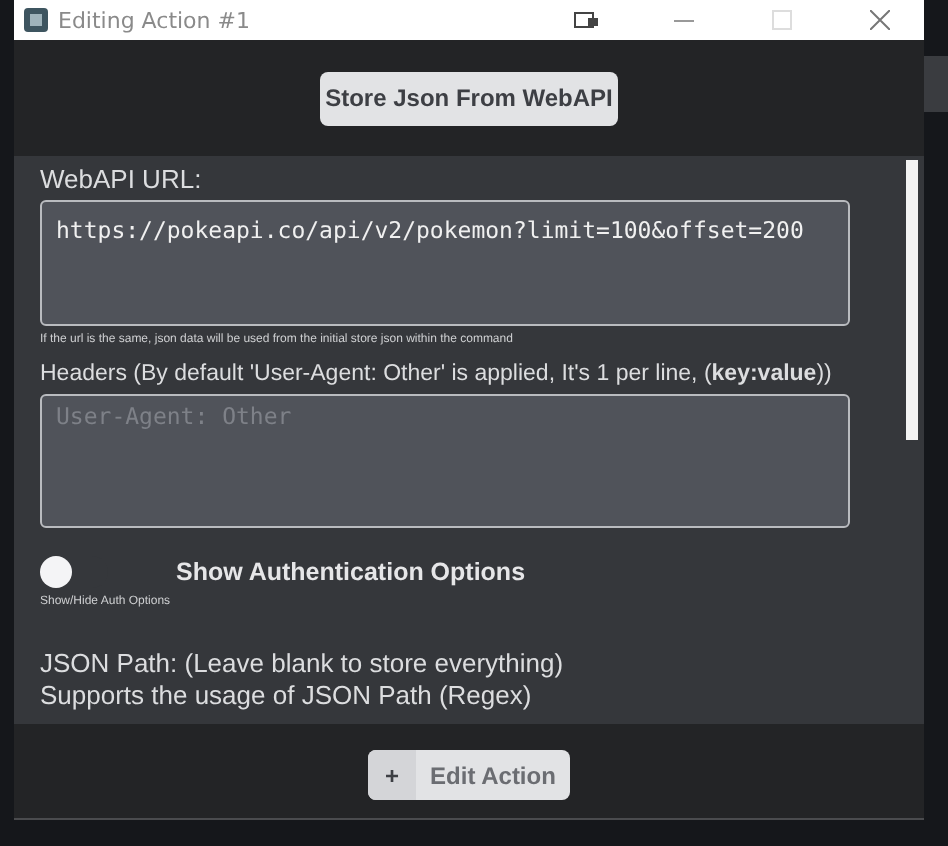 The height and width of the screenshot is (846, 948). I want to click on background-window, so click(936, 84).